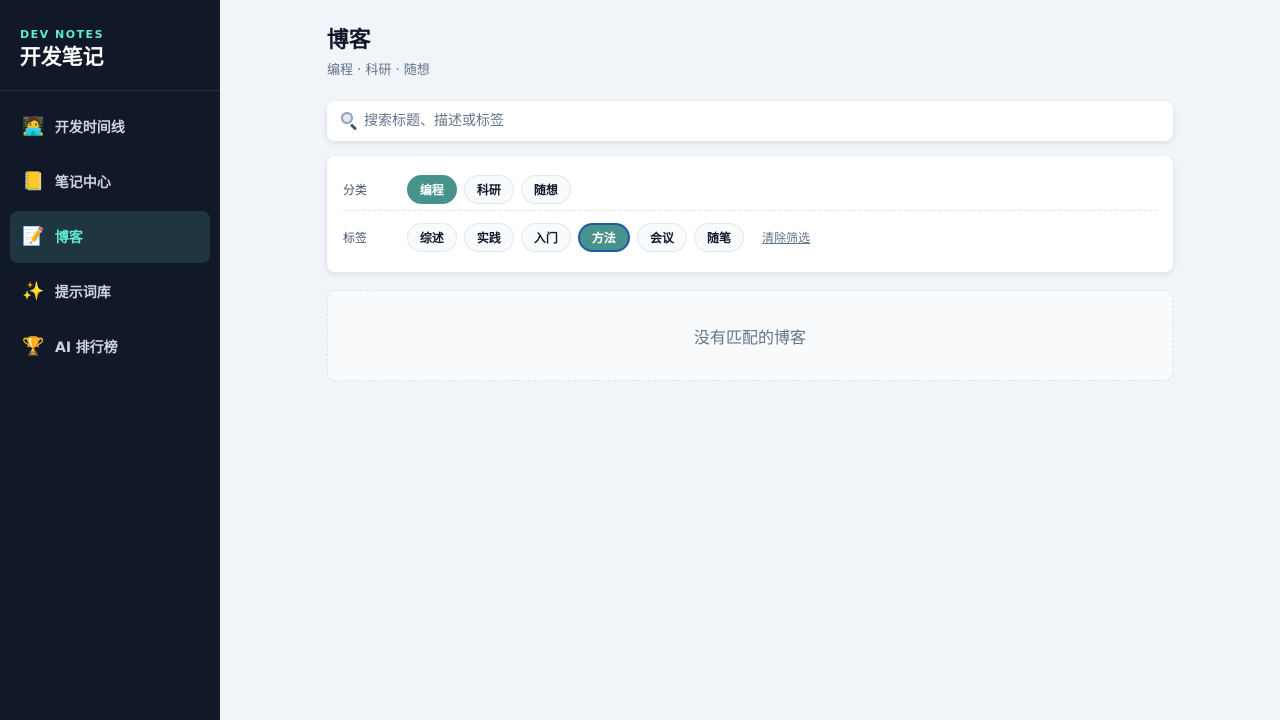 Image resolution: width=1280 pixels, height=720 pixels. Describe the element at coordinates (786, 237) in the screenshot. I see `clear-filters-link: 清除筛选` at that location.